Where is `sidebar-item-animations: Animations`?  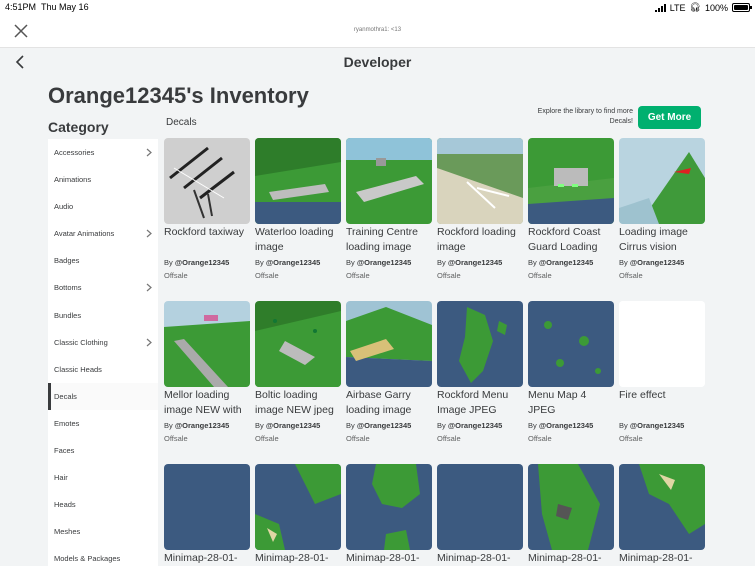 sidebar-item-animations: Animations is located at coordinates (103, 179).